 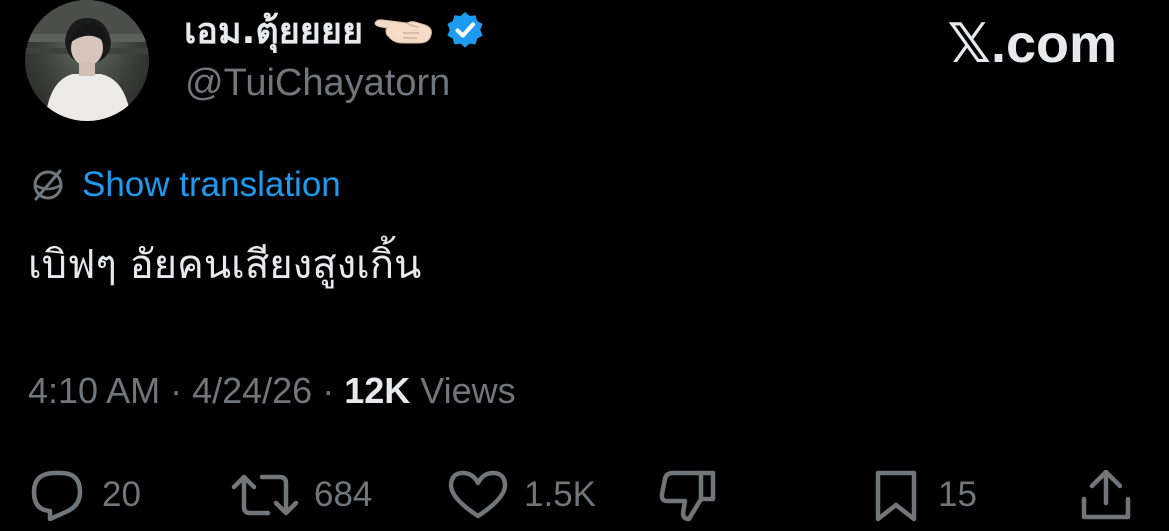 I want to click on brand-watermark: 𝕏.com, so click(x=1032, y=44).